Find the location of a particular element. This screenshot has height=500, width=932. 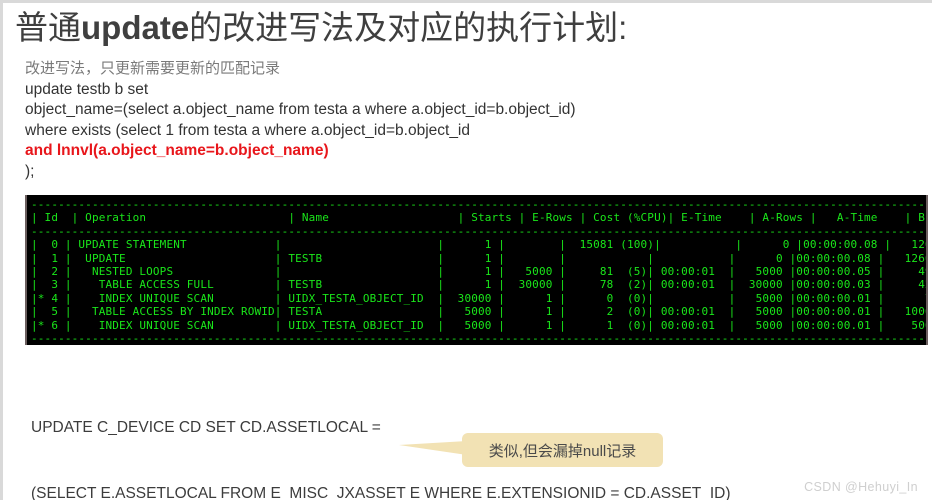

annotation-callout: 类似,但会漏掉null记录 is located at coordinates (531, 450).